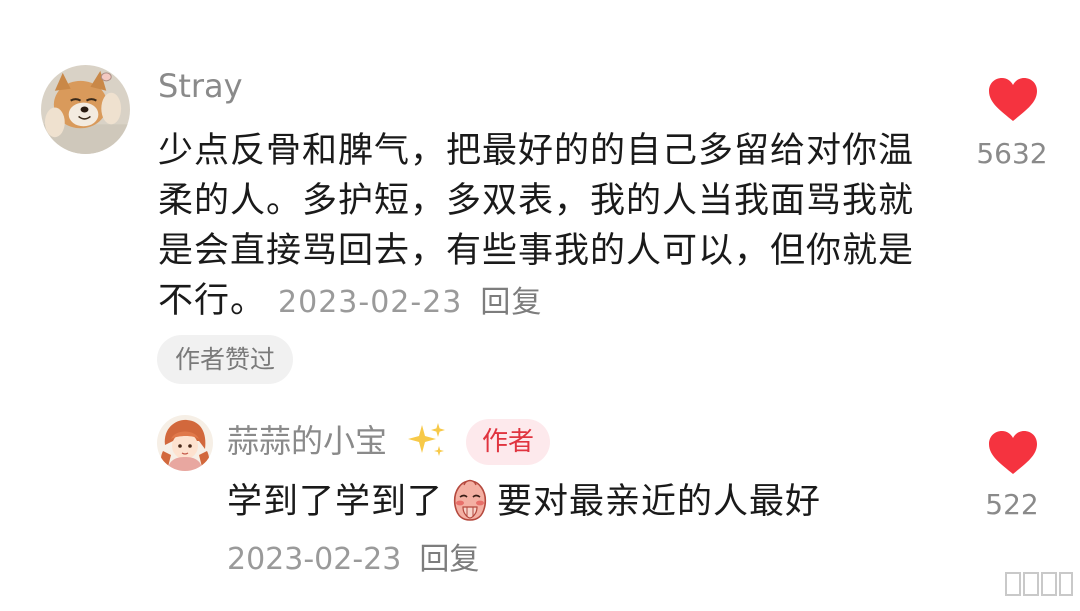 The width and height of the screenshot is (1080, 611). What do you see at coordinates (335, 502) in the screenshot?
I see `reply-text-before: 学到了学到了` at bounding box center [335, 502].